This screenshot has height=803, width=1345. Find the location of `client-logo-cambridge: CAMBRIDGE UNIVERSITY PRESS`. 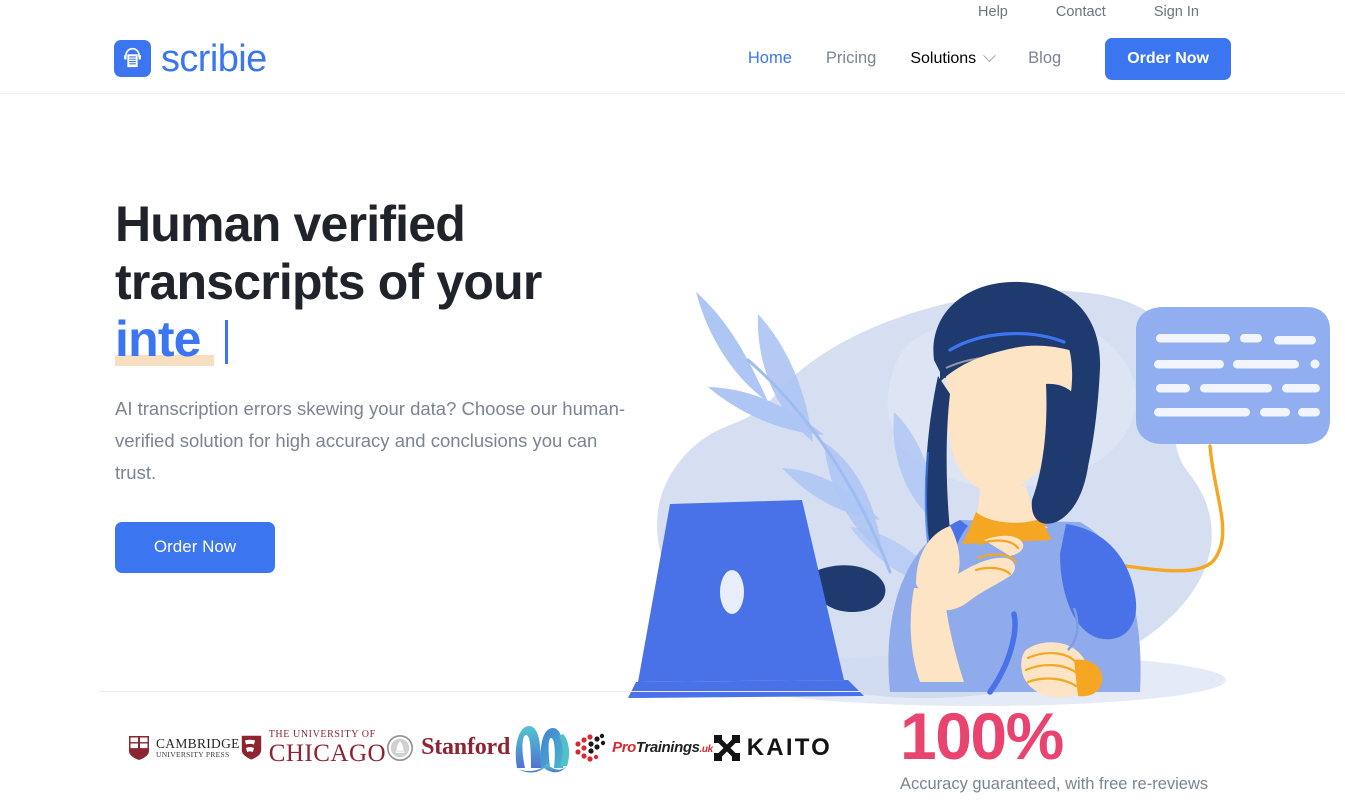

client-logo-cambridge: CAMBRIDGE UNIVERSITY PRESS is located at coordinates (184, 748).